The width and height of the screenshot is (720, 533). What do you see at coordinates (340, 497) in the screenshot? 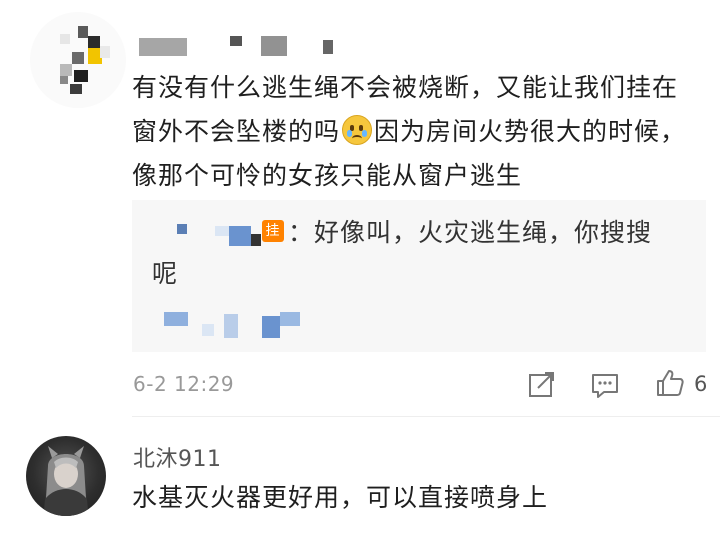
I see `comment-text: 水基灭火器更好用，可以直接喷身上` at bounding box center [340, 497].